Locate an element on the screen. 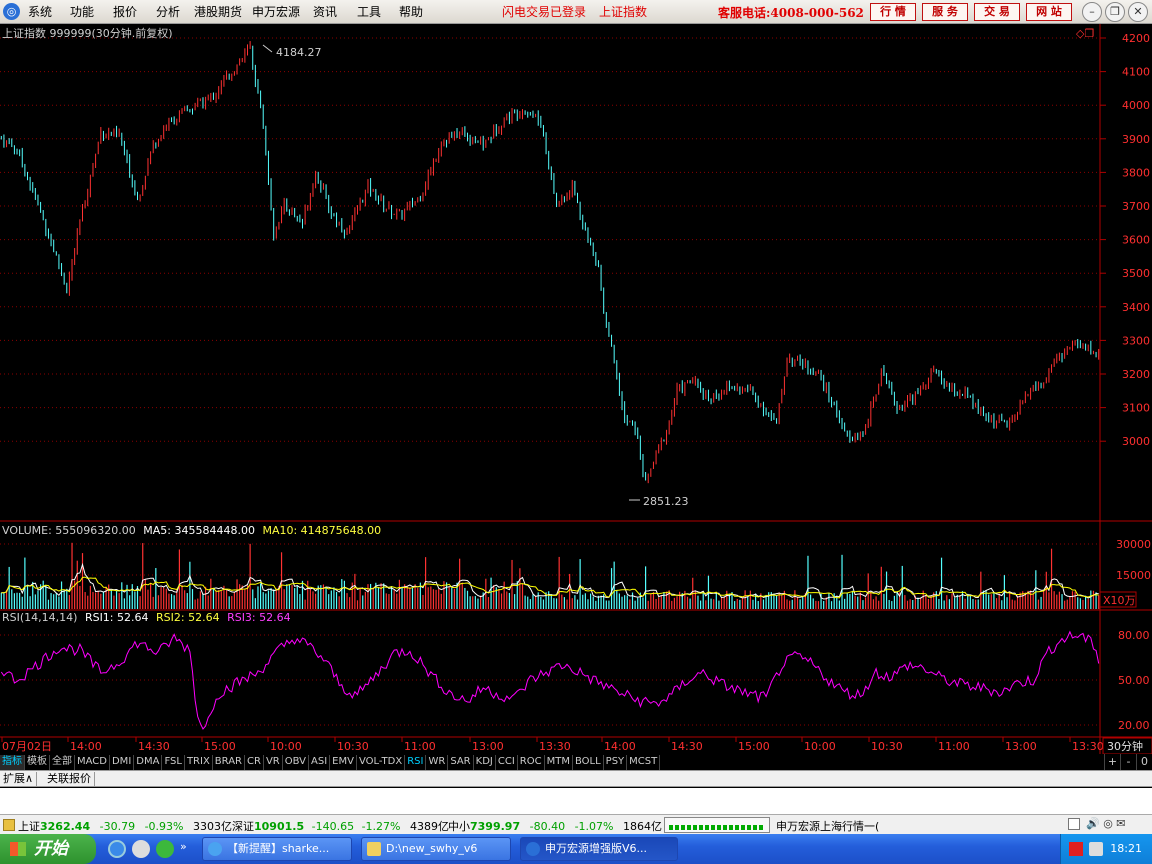 This screenshot has width=1152, height=864. folder-icon is located at coordinates (374, 849).